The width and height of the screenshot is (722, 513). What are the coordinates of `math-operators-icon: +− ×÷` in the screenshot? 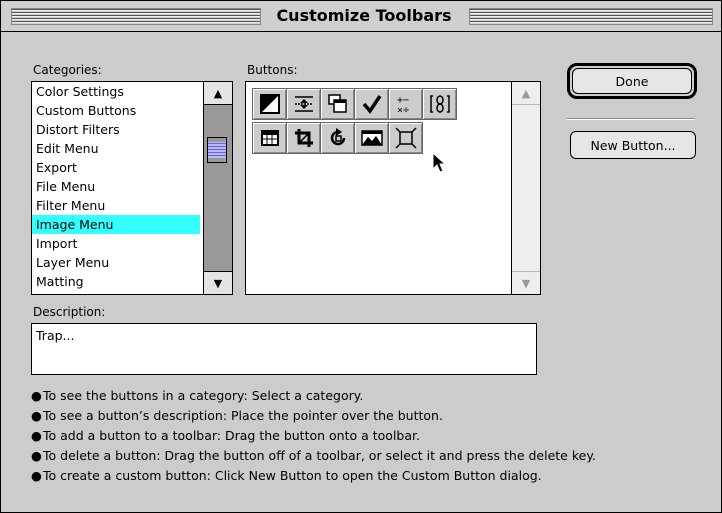 It's located at (405, 104).